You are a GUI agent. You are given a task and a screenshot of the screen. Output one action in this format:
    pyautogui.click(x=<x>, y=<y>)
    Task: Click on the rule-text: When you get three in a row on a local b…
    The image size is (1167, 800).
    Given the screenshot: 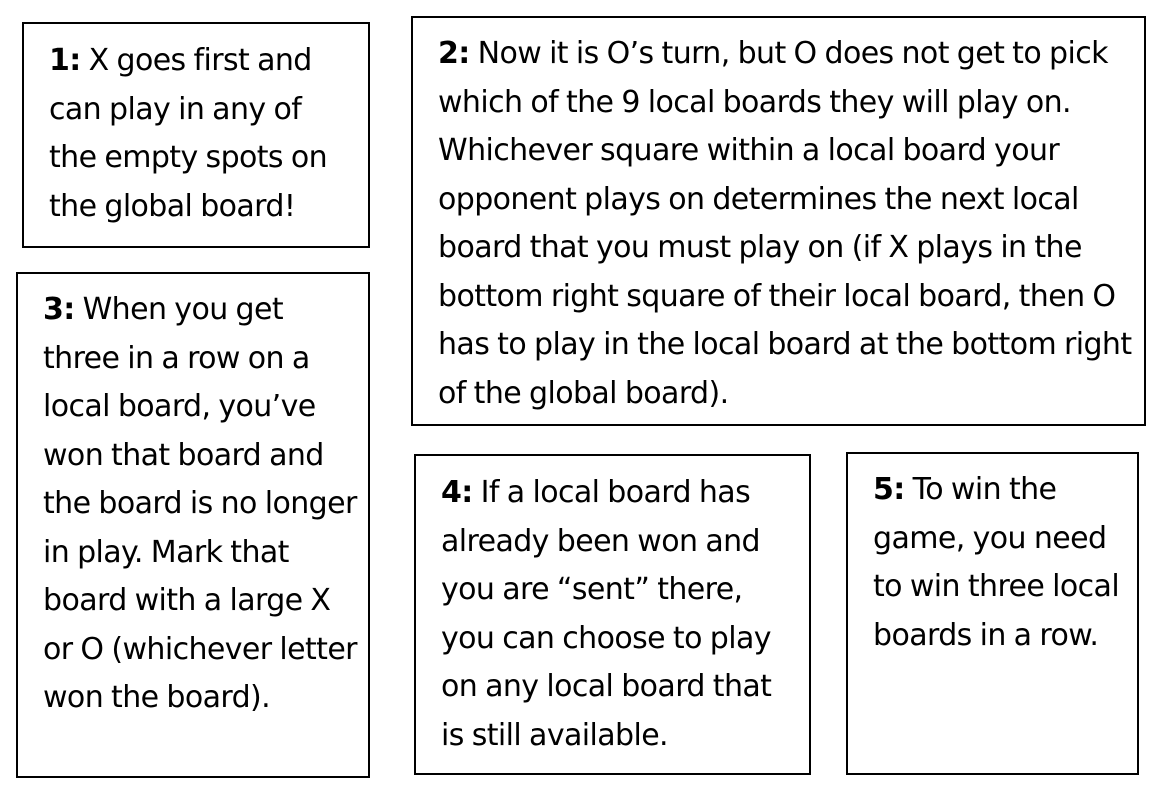 What is the action you would take?
    pyautogui.click(x=200, y=503)
    